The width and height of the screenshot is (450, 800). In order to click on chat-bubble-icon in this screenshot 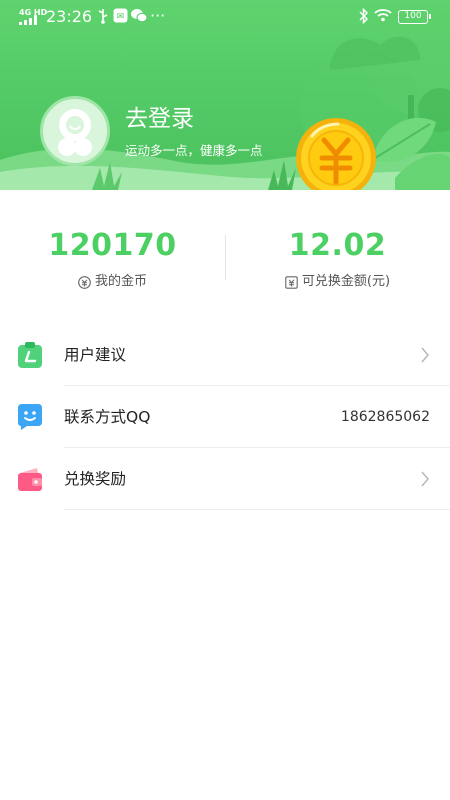, I will do `click(30, 417)`.